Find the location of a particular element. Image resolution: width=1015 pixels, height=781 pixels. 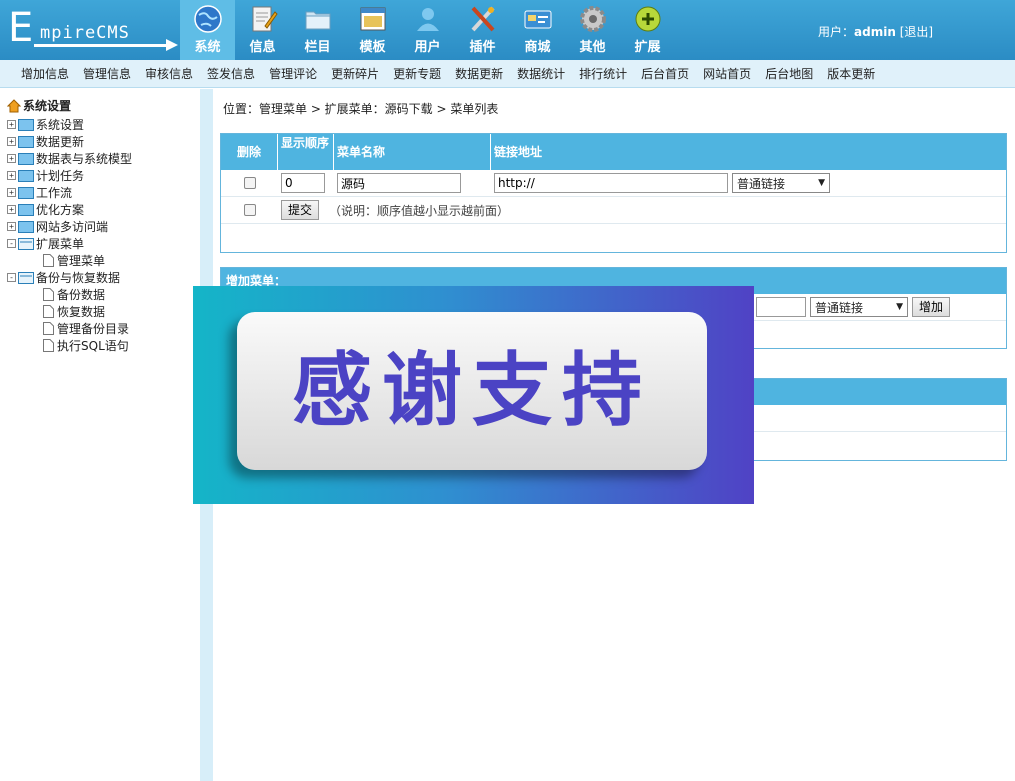

col-link: 链接地址 is located at coordinates (518, 152).